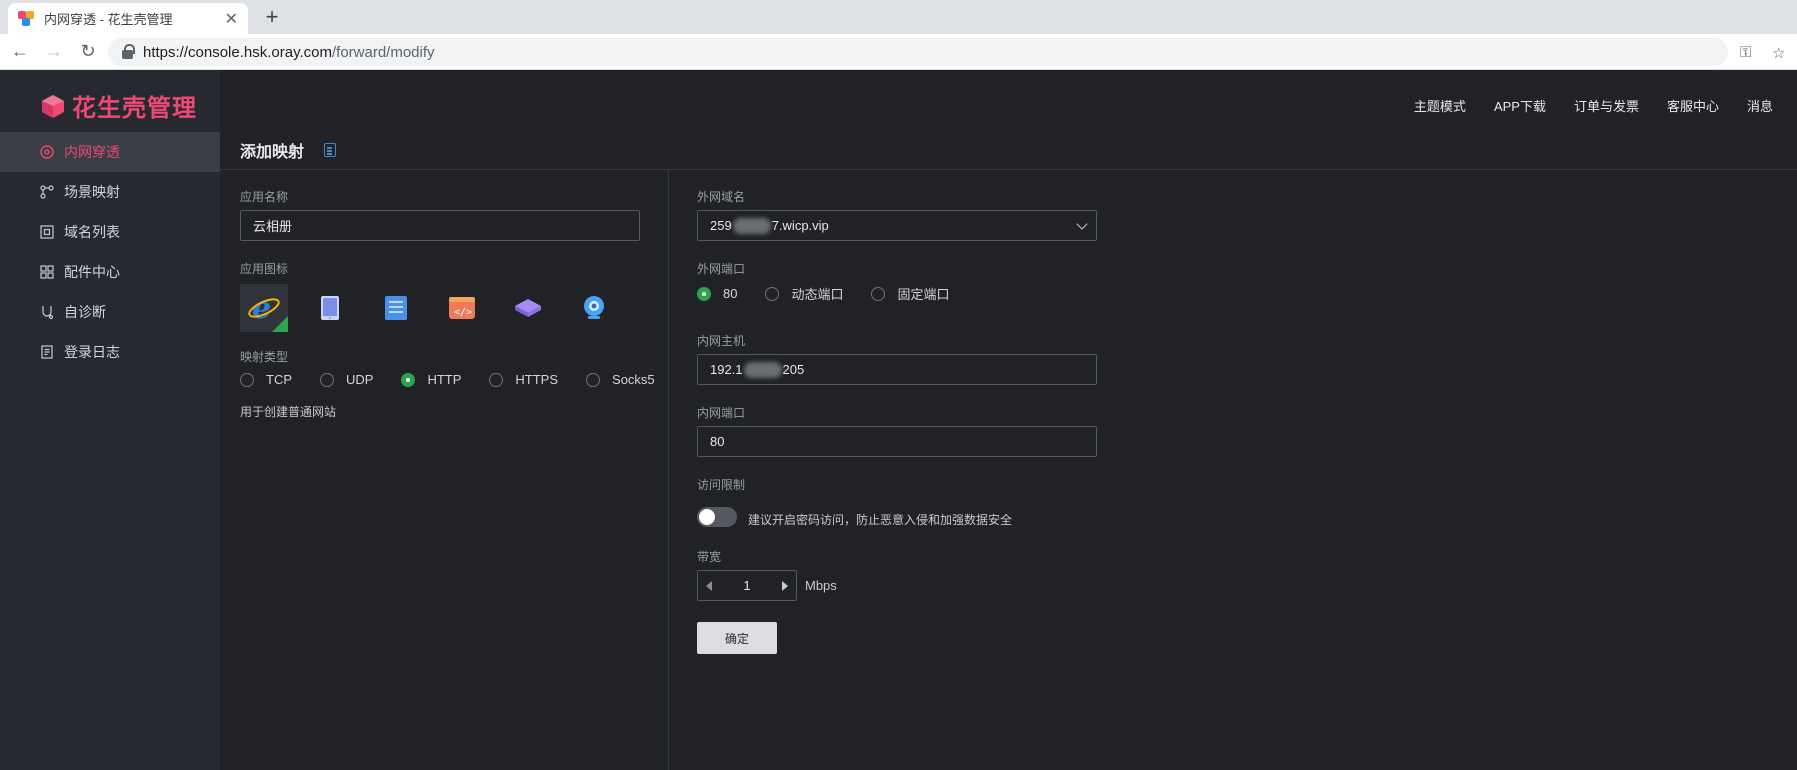 The image size is (1797, 770). I want to click on tab-title: 内网穿透 - 花生壳管理, so click(108, 19).